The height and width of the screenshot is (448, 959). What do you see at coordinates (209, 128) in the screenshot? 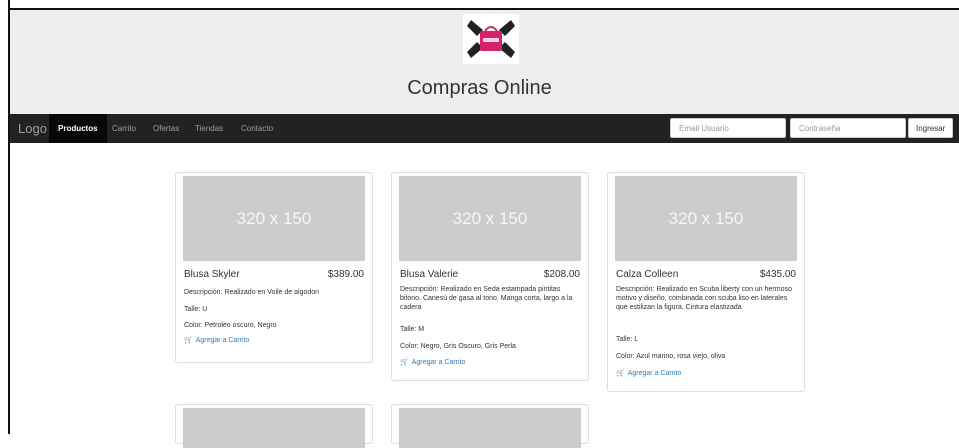
I see `nav-item-tiendas: Tiendas` at bounding box center [209, 128].